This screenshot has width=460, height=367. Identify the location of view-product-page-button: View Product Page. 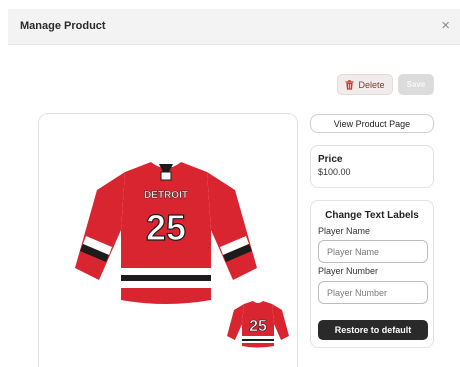
(372, 123).